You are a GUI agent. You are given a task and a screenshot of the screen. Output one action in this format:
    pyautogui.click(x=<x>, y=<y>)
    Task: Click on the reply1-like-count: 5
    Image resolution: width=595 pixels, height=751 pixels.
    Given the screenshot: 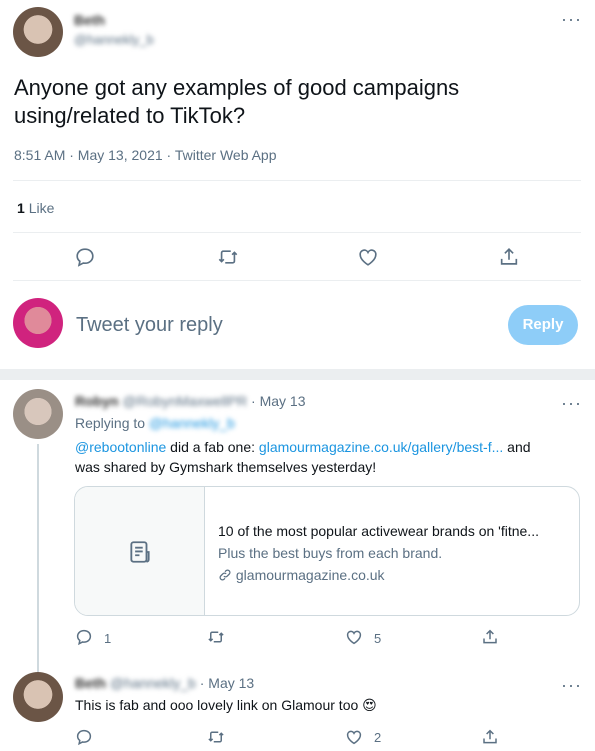 What is the action you would take?
    pyautogui.click(x=378, y=638)
    